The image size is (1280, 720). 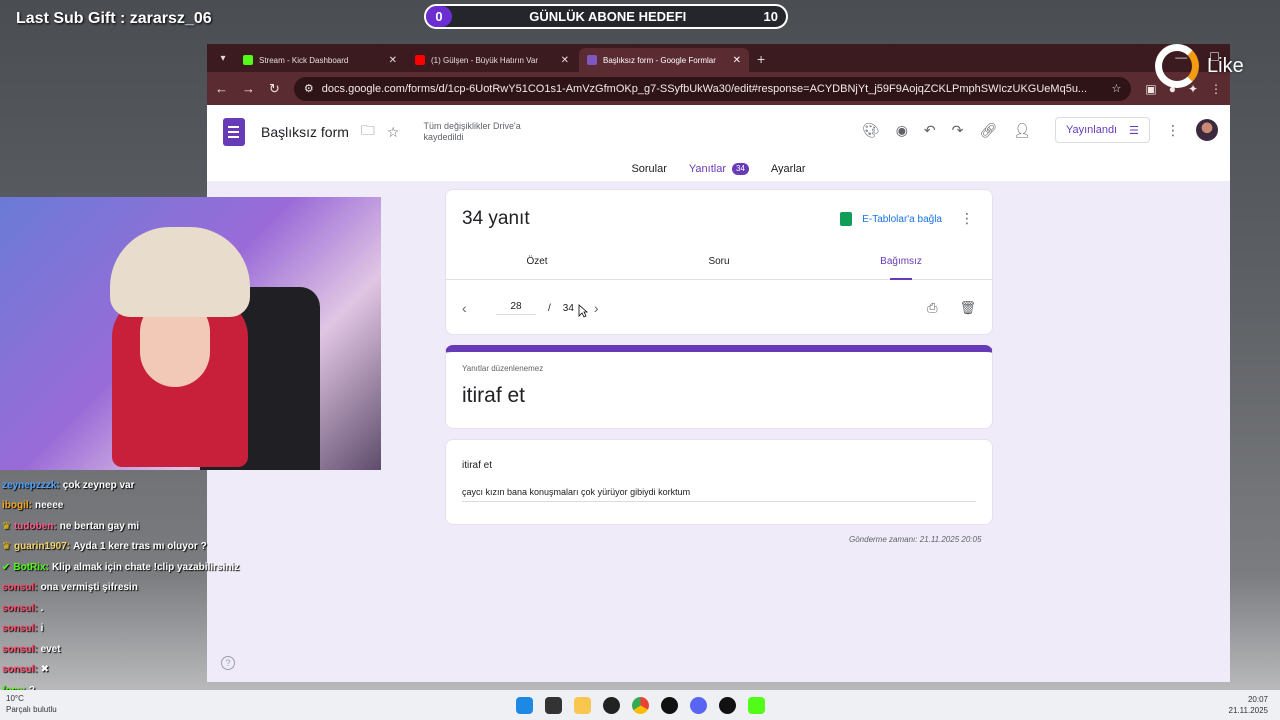 I want to click on file-explorer-icon, so click(x=582, y=705).